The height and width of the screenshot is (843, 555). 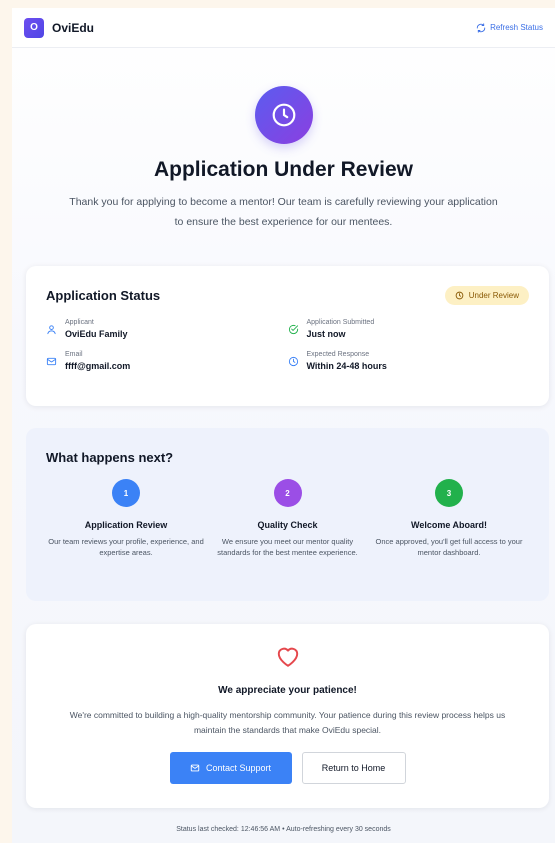 I want to click on step-title: Quality Check, so click(x=287, y=525).